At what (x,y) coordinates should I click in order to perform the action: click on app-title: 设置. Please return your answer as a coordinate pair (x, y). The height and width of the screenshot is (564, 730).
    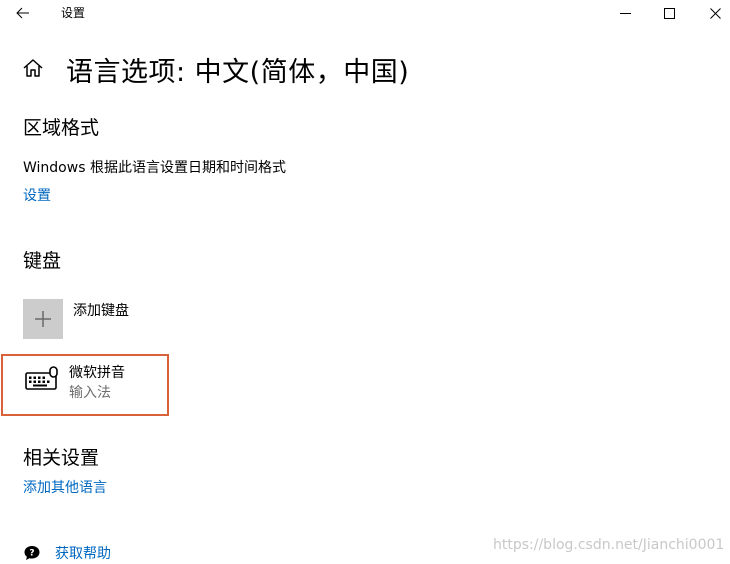
    Looking at the image, I should click on (73, 13).